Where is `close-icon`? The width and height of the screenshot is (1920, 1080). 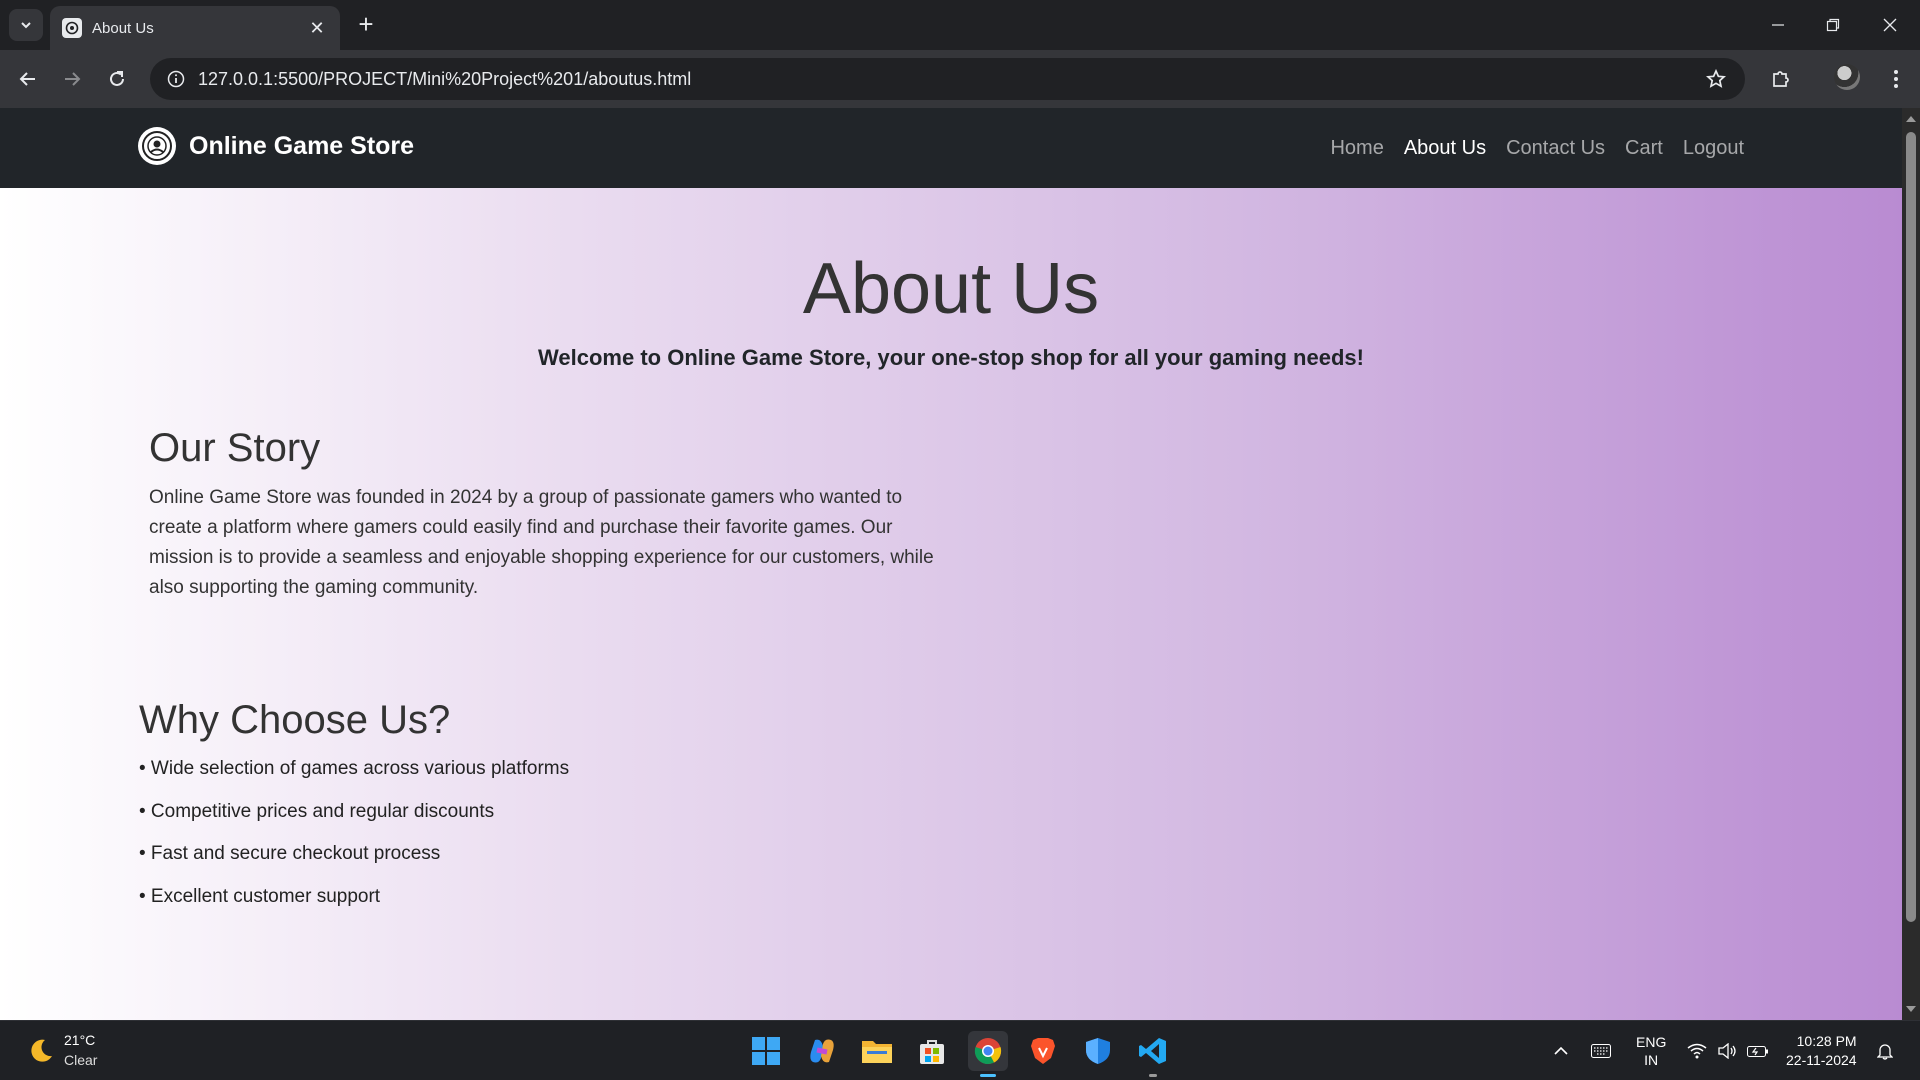 close-icon is located at coordinates (1890, 25).